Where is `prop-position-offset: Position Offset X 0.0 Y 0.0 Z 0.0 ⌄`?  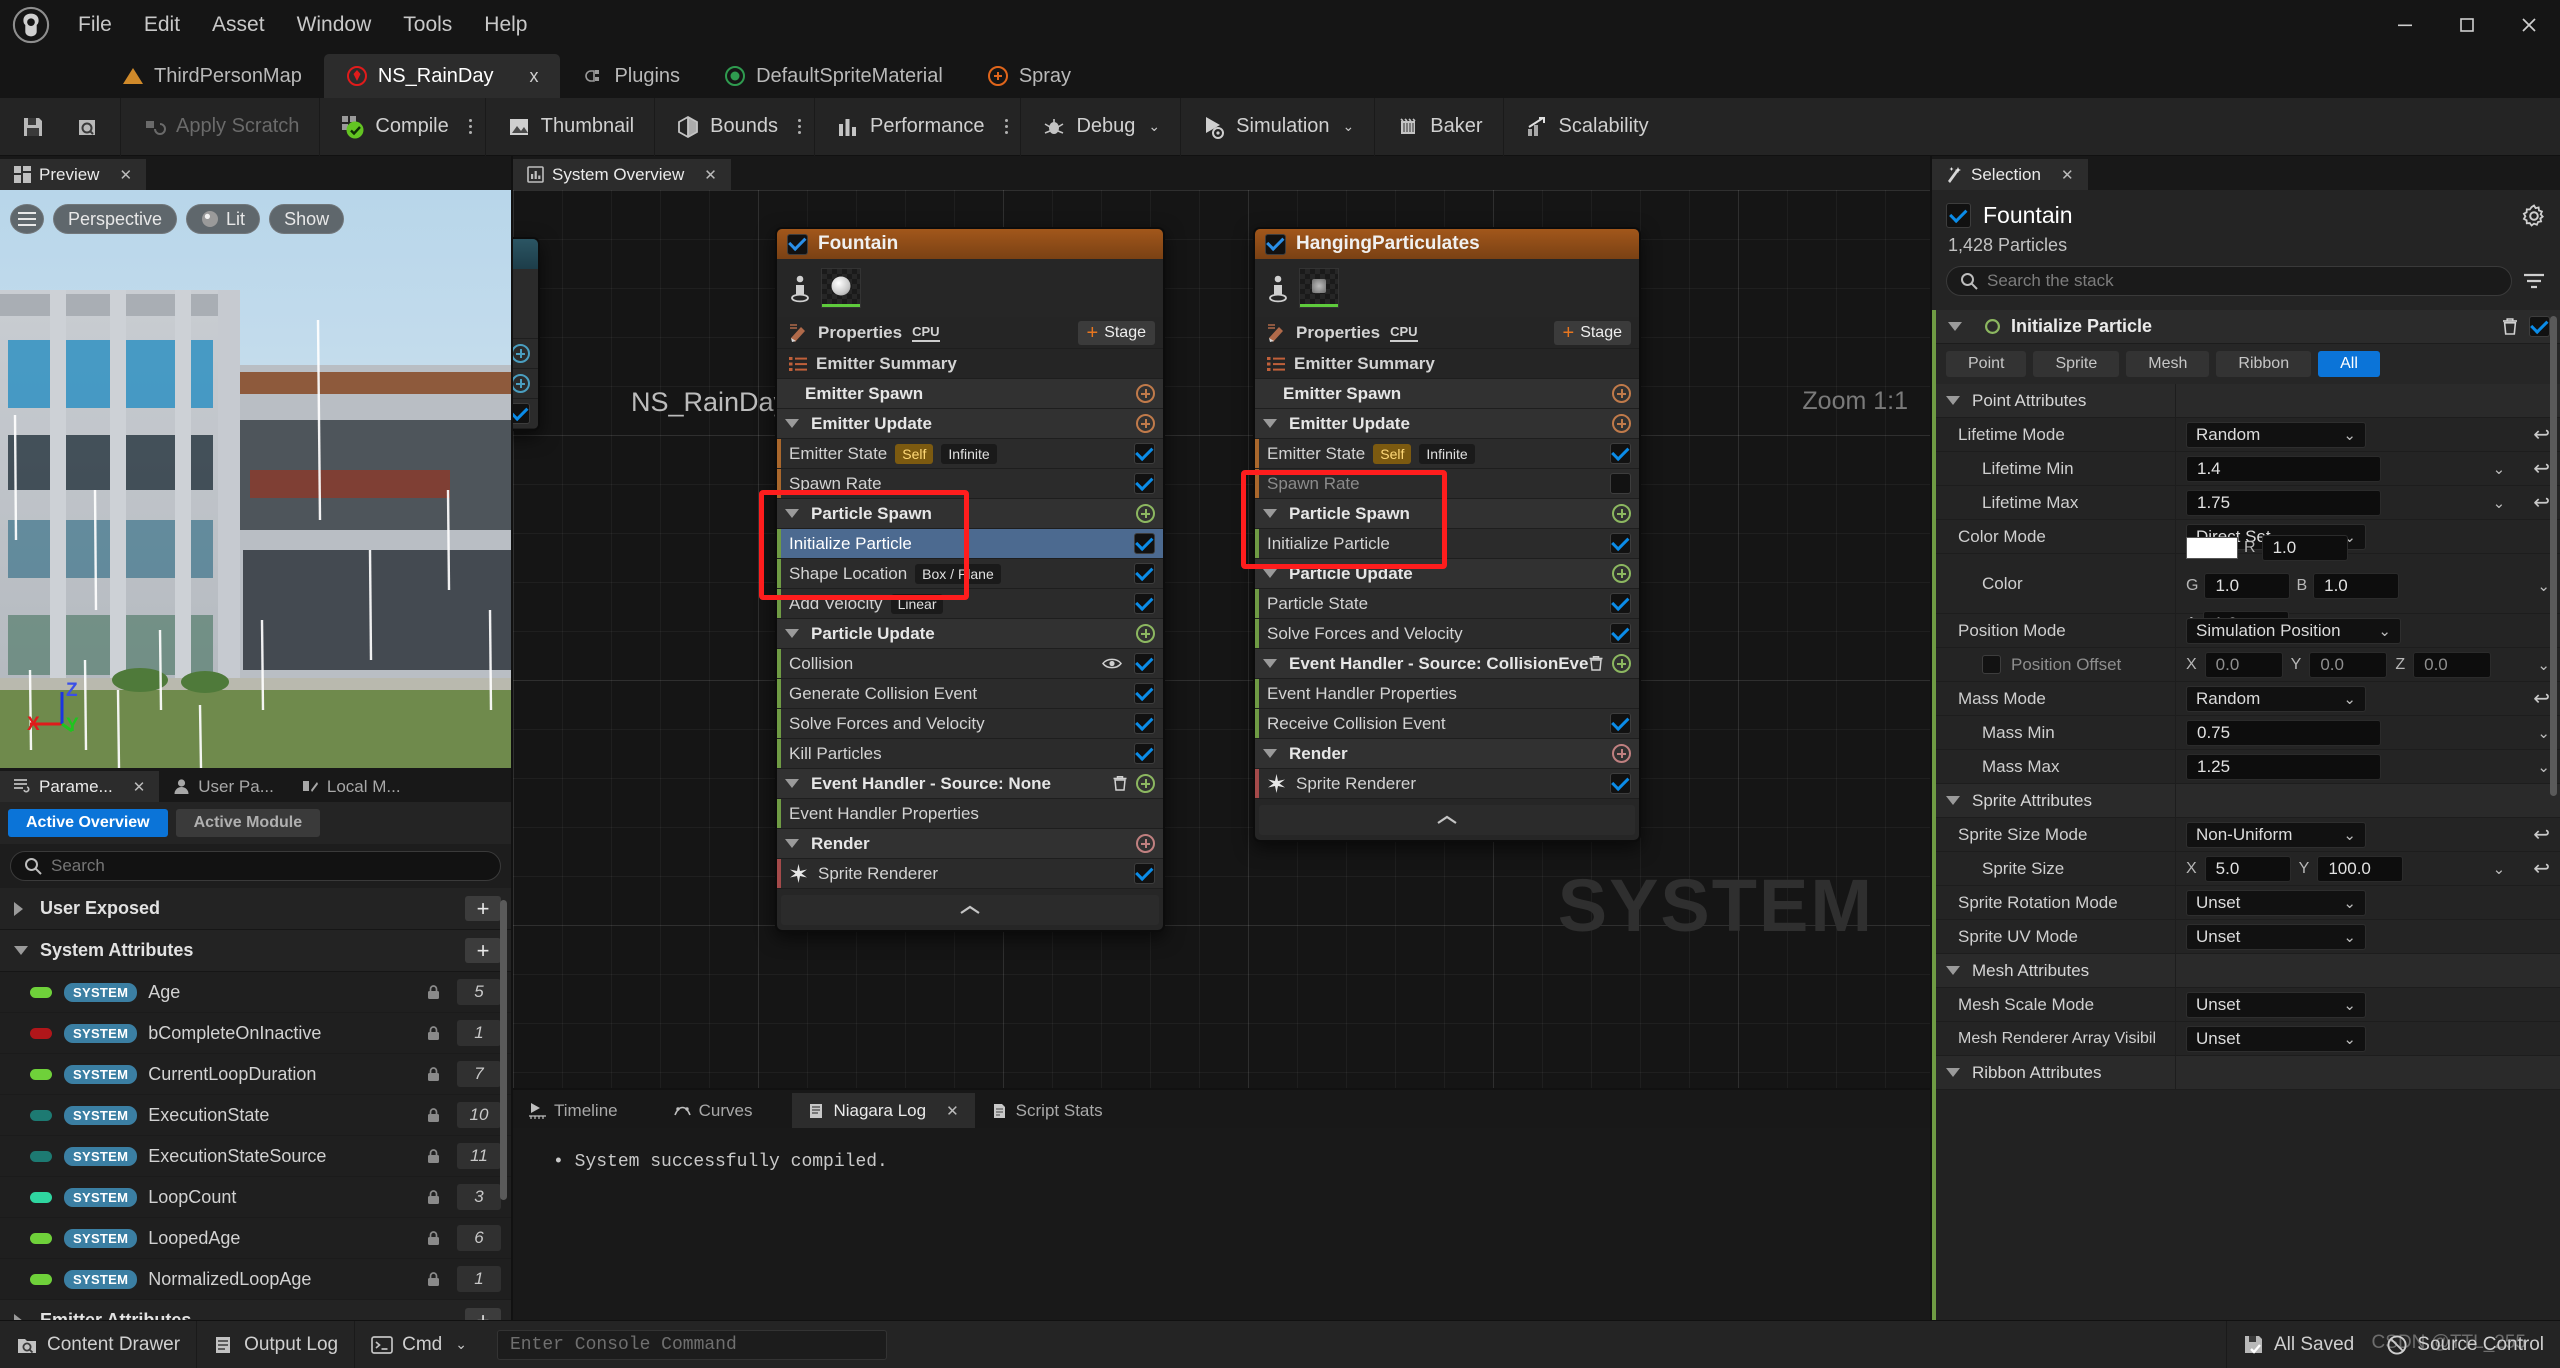 prop-position-offset: Position Offset X 0.0 Y 0.0 Z 0.0 ⌄ is located at coordinates (2248, 665).